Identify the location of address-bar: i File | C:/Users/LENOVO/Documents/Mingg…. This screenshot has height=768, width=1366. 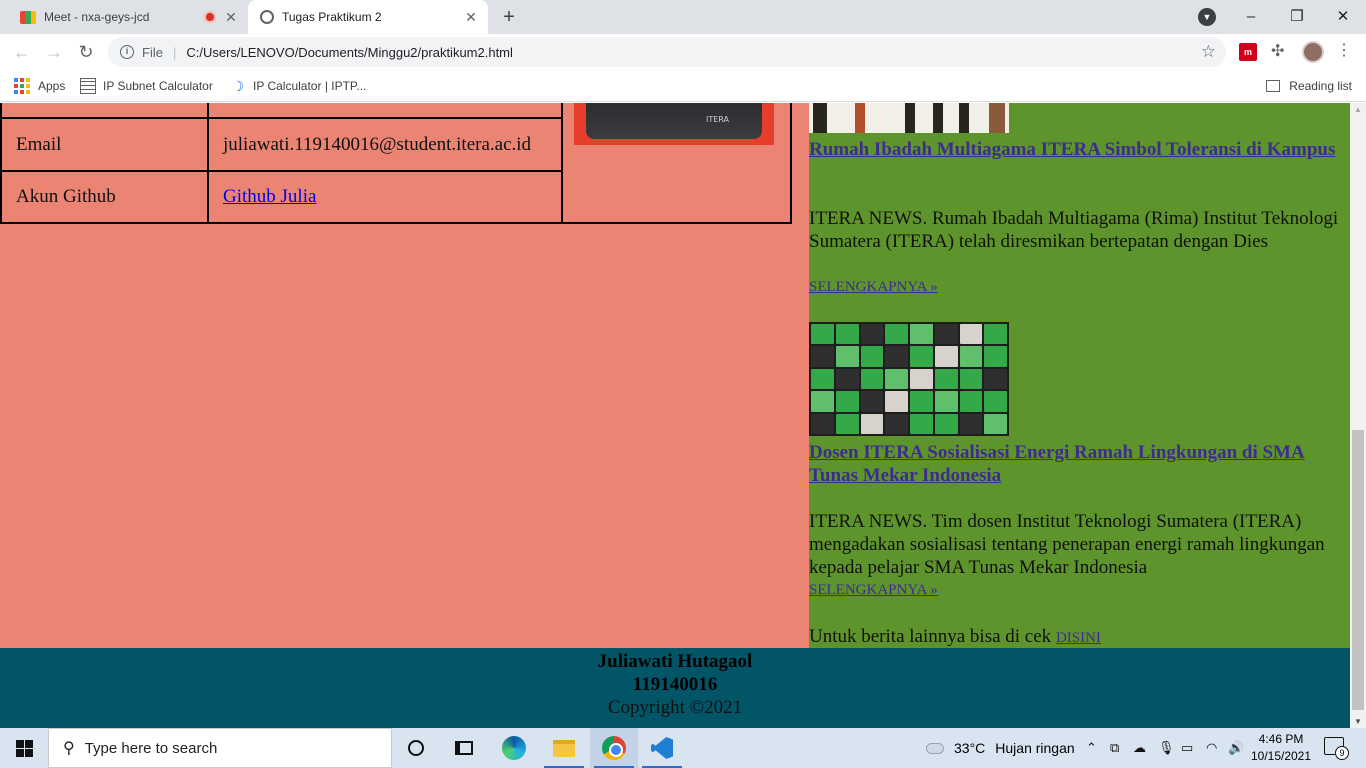
(667, 52).